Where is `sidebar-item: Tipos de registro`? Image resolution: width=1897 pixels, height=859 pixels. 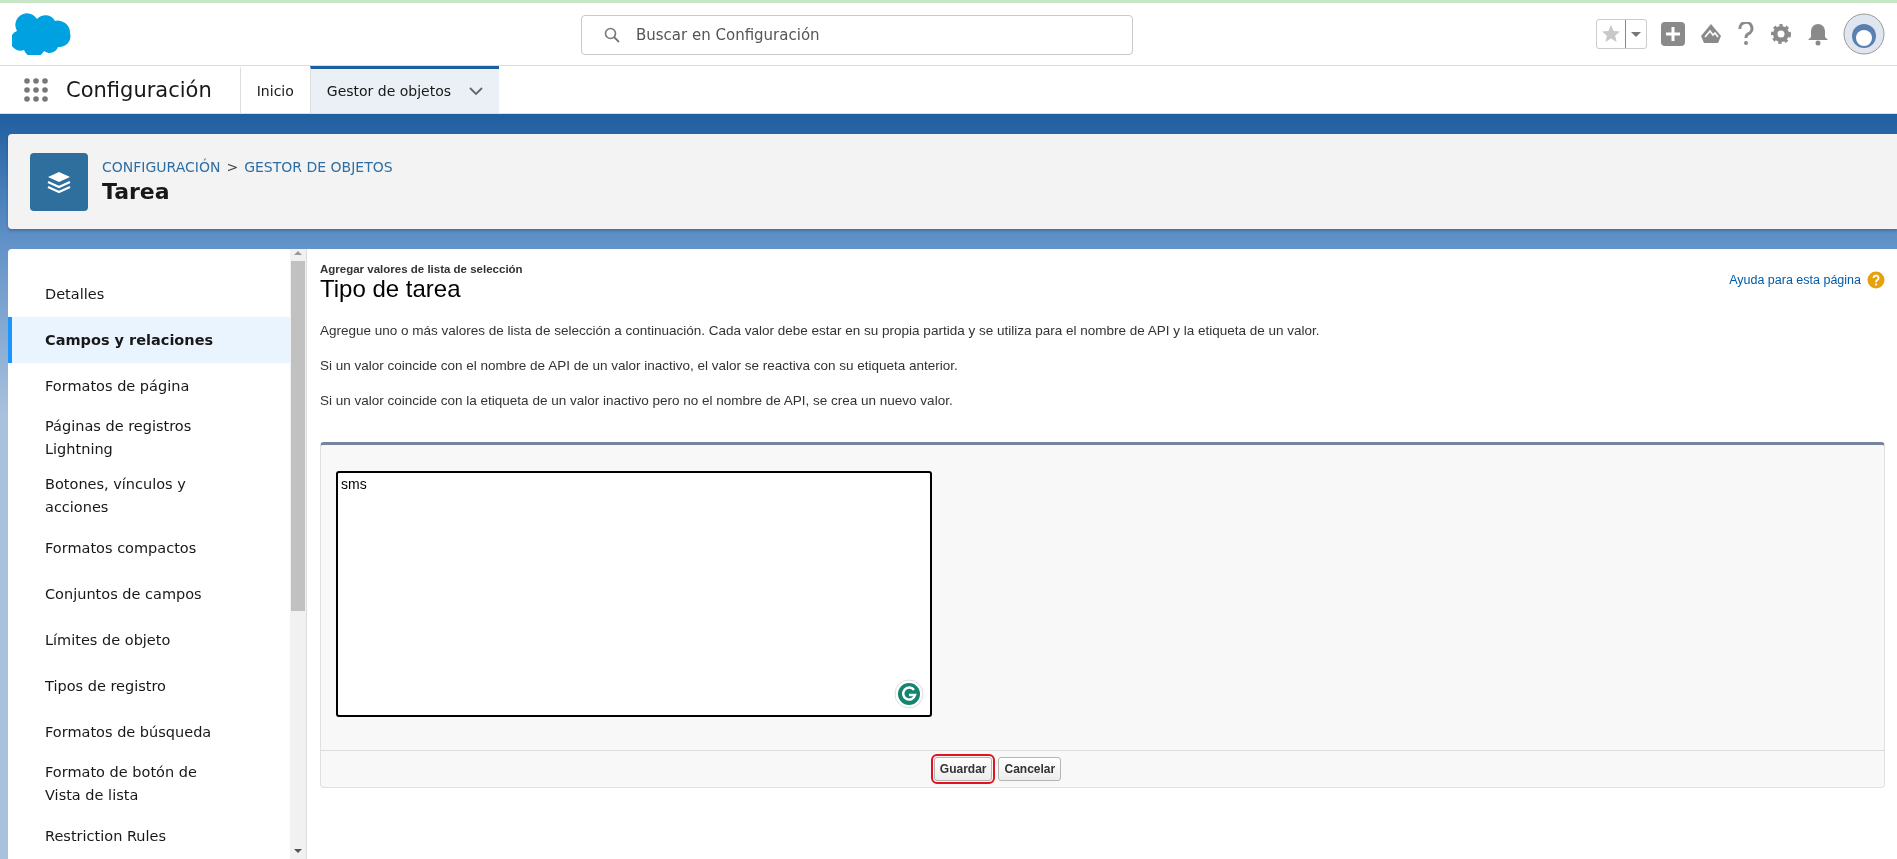 sidebar-item: Tipos de registro is located at coordinates (149, 686).